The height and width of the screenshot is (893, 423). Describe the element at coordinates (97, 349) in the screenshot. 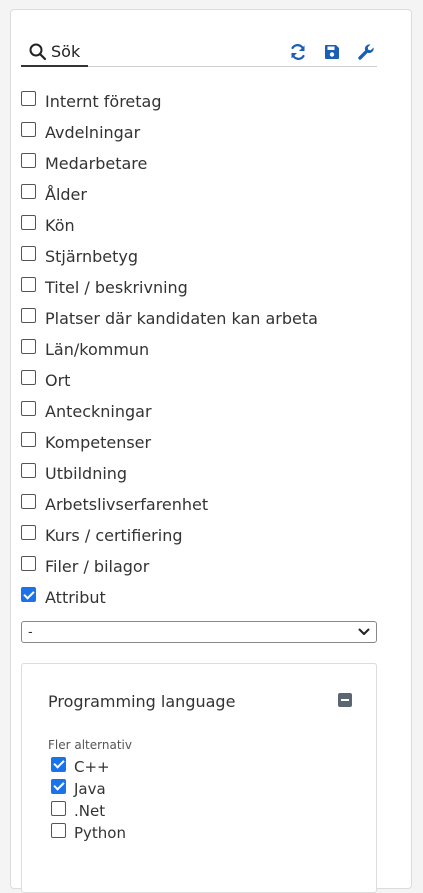

I see `filter-option-label: Län/kommun` at that location.